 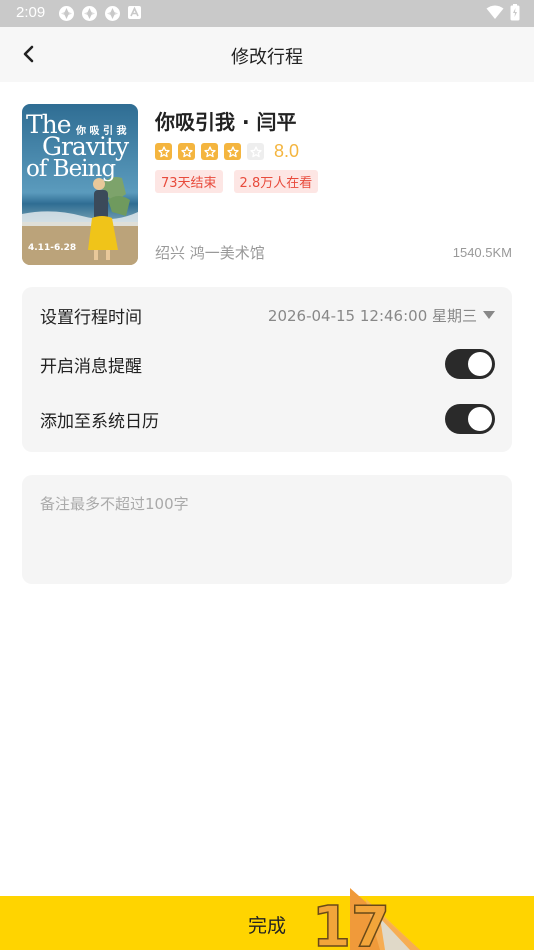 What do you see at coordinates (101, 13) in the screenshot?
I see `notification-icons` at bounding box center [101, 13].